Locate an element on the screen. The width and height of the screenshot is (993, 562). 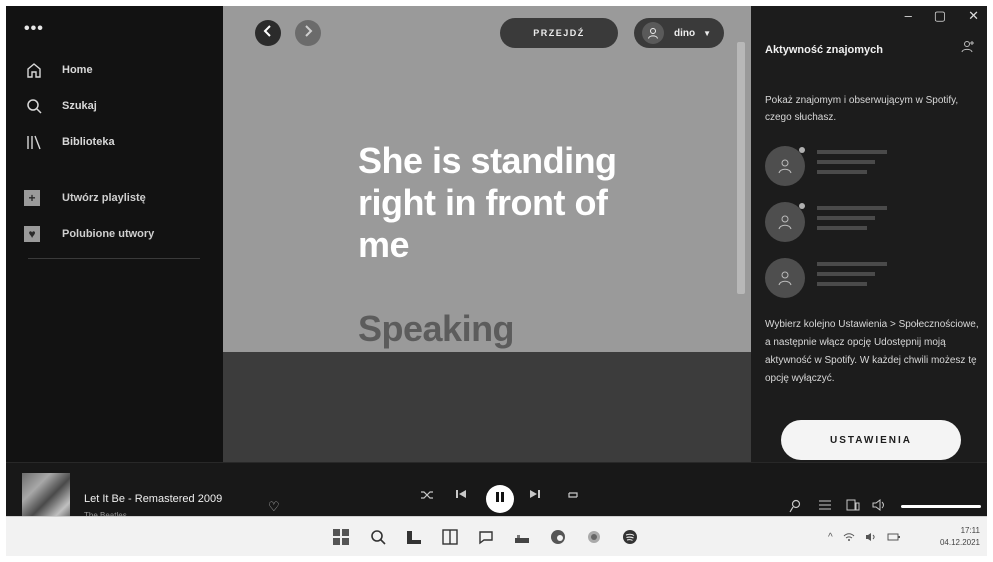
sidebar-item-label: Biblioteka is located at coordinates (88, 142).